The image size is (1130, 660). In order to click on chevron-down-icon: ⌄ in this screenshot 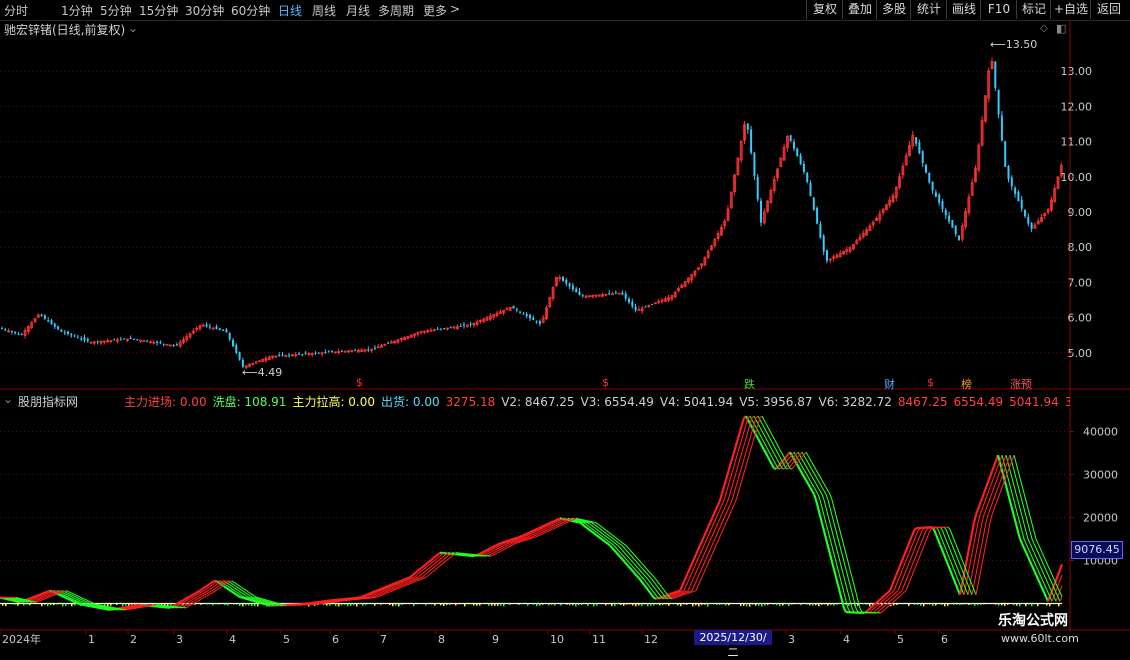, I will do `click(133, 28)`.